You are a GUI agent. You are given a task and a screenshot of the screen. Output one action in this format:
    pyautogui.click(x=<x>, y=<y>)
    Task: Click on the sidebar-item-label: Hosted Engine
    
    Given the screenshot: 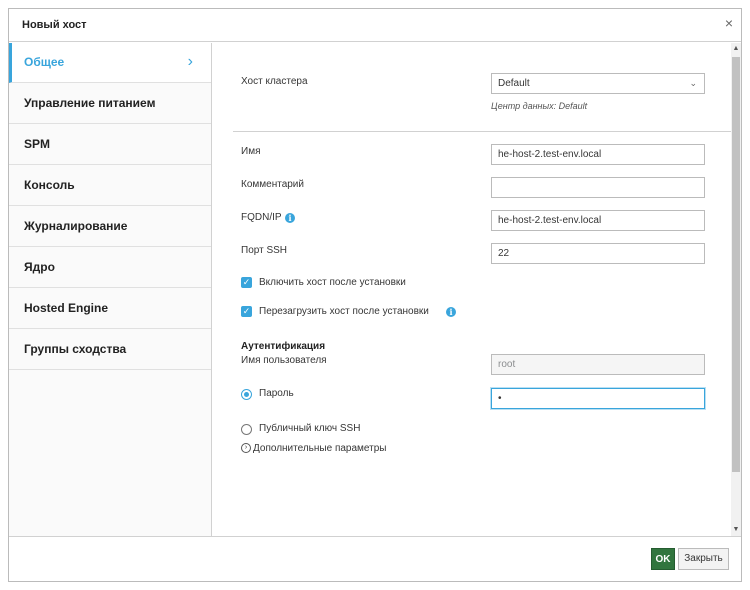 What is the action you would take?
    pyautogui.click(x=66, y=308)
    